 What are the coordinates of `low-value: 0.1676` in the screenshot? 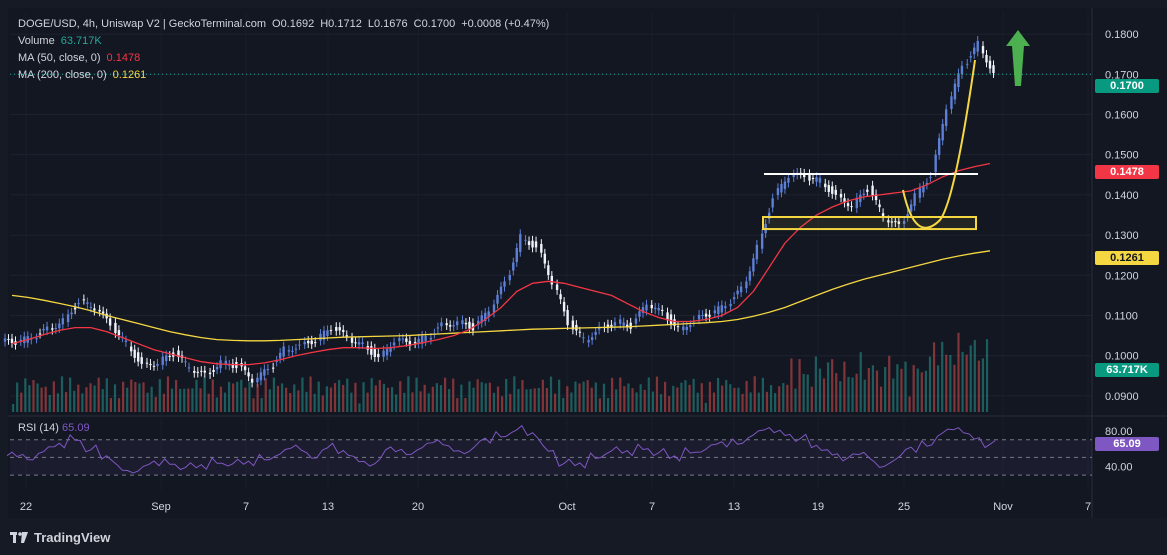 It's located at (390, 24).